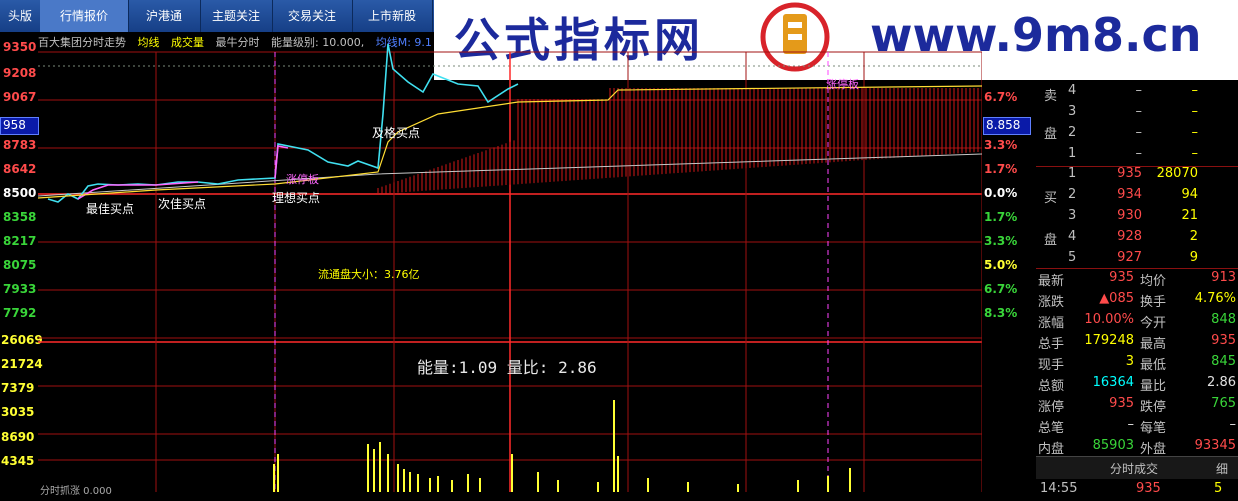 Image resolution: width=1238 pixels, height=501 pixels. I want to click on sell-row: 3 – –, so click(1137, 113).